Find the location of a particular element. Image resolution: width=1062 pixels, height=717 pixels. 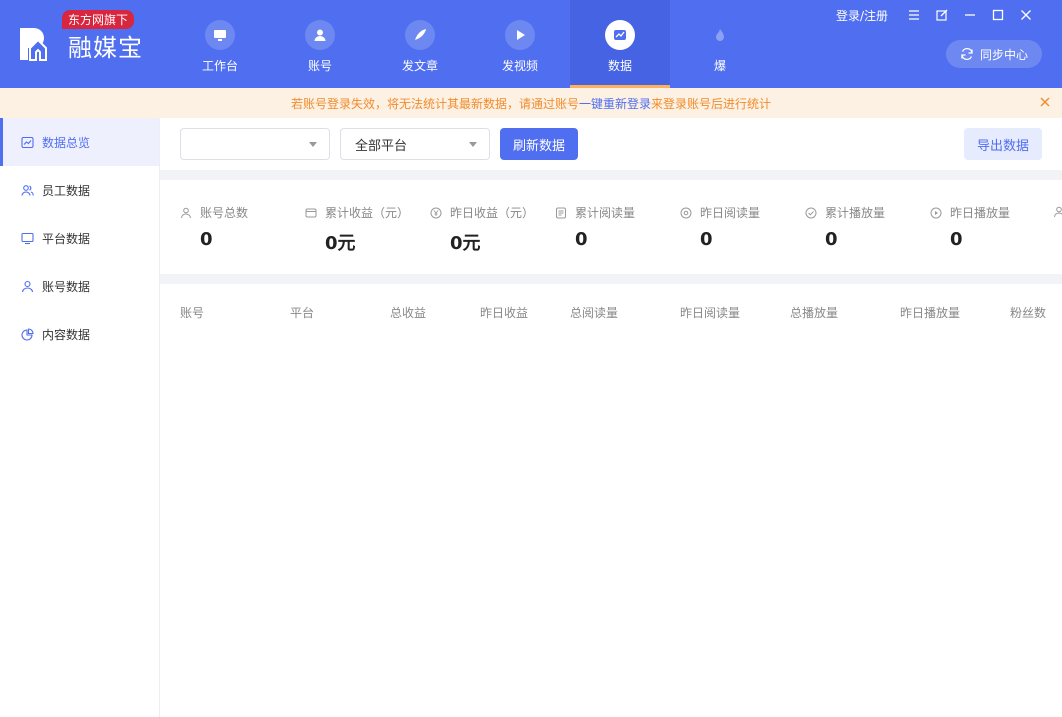

sidebar-item-content: 内容数据 is located at coordinates (79, 334).